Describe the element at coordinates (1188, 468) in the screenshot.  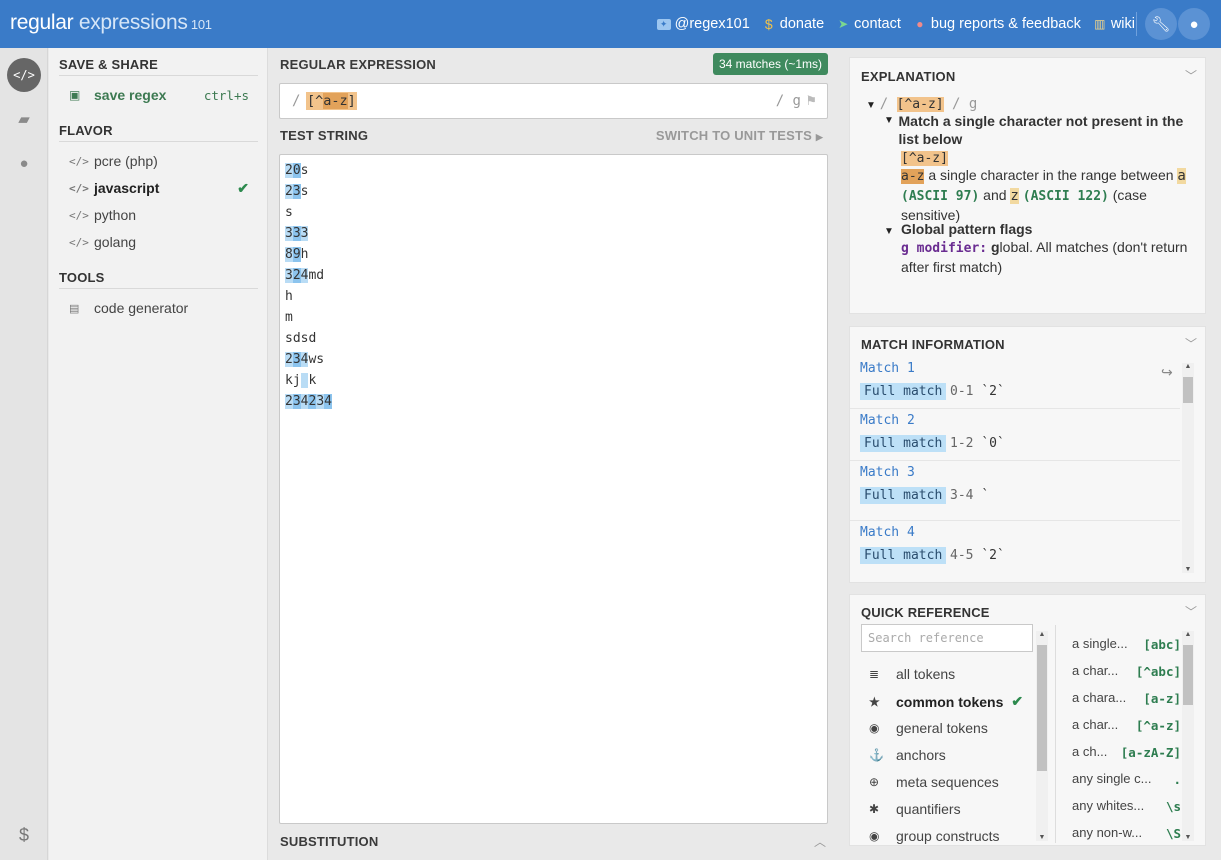
I see `match-info-scrollbar: ▲ ▼` at that location.